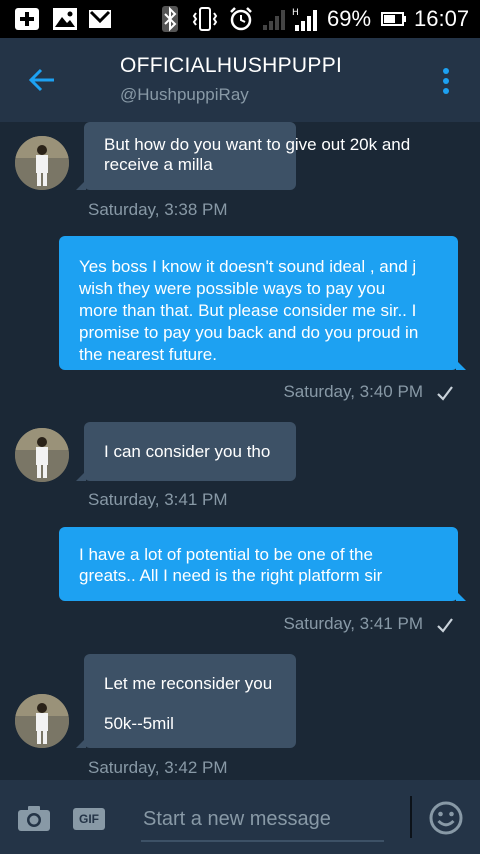 The image size is (480, 854). I want to click on message-bubble-incoming: Let me reconsider you 50k--5mil, so click(190, 701).